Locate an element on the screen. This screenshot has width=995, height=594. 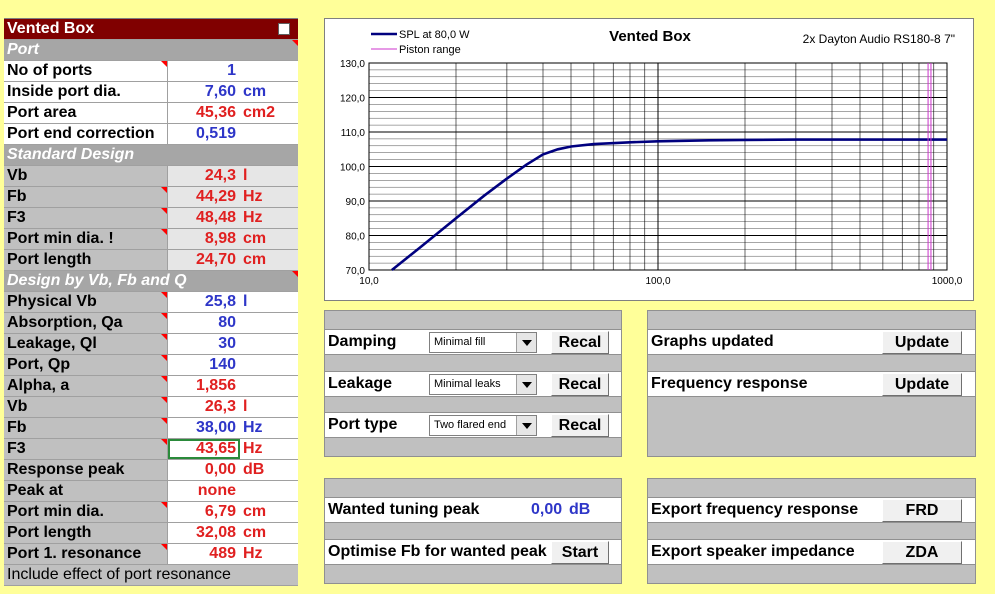
export-frd-button: FRD is located at coordinates (922, 510).